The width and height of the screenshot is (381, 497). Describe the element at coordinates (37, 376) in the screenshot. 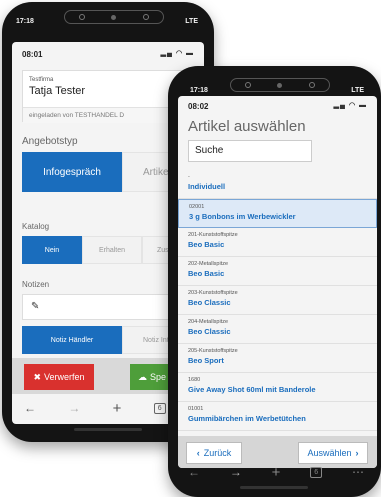

I see `close-icon: ✖` at that location.